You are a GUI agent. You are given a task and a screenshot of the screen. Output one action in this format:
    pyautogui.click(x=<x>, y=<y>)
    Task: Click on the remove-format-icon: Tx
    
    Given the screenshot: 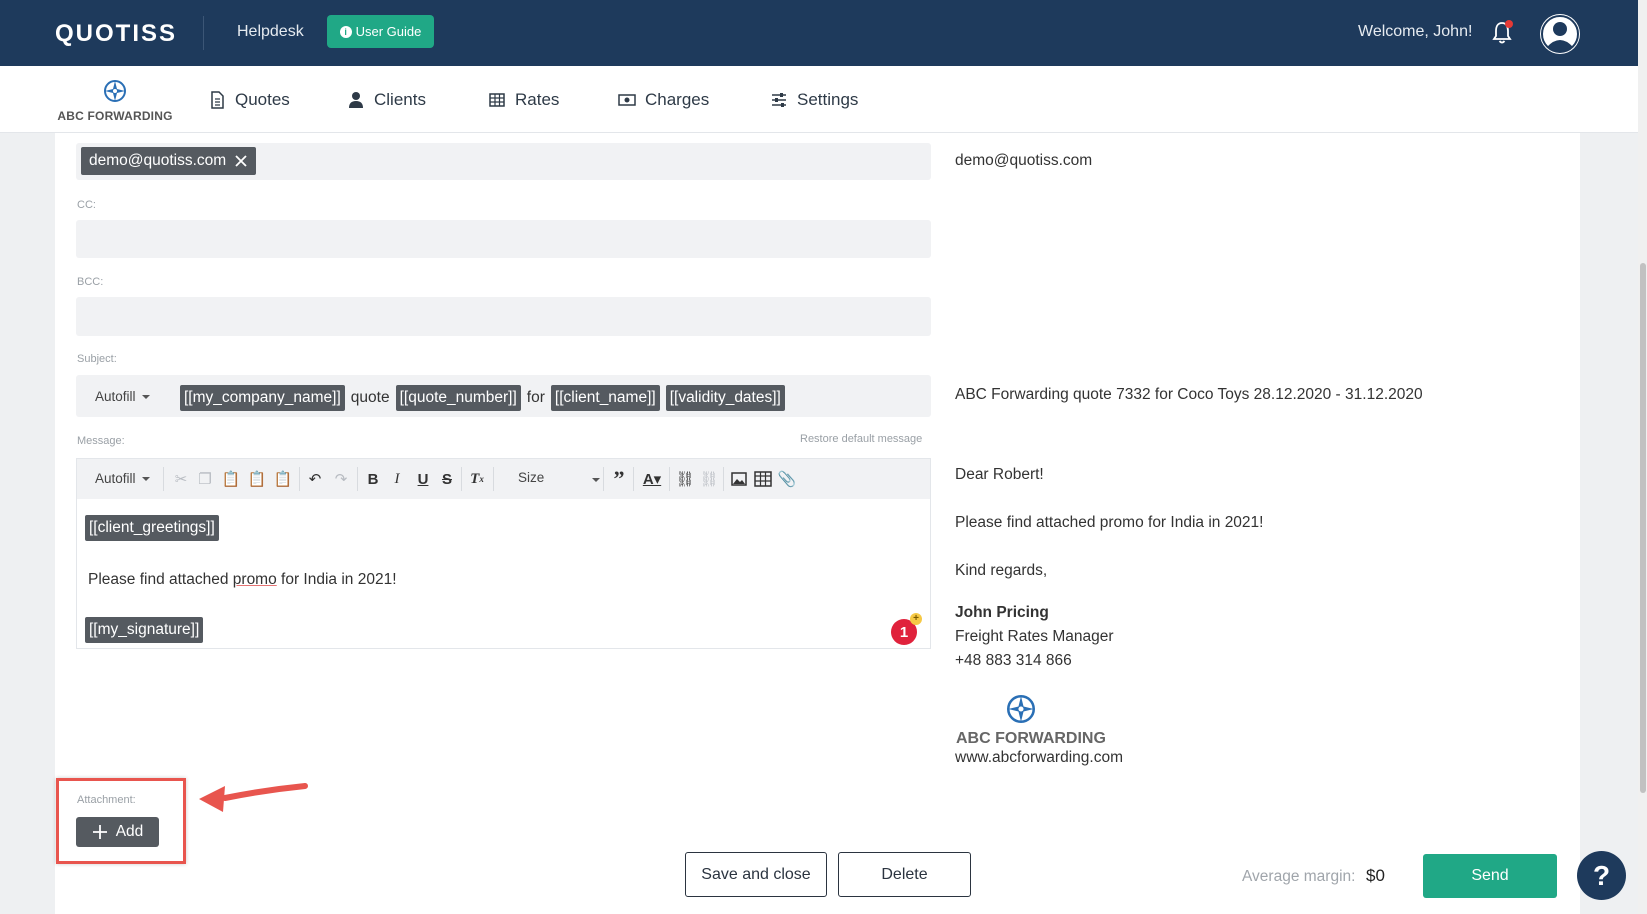 What is the action you would take?
    pyautogui.click(x=477, y=479)
    